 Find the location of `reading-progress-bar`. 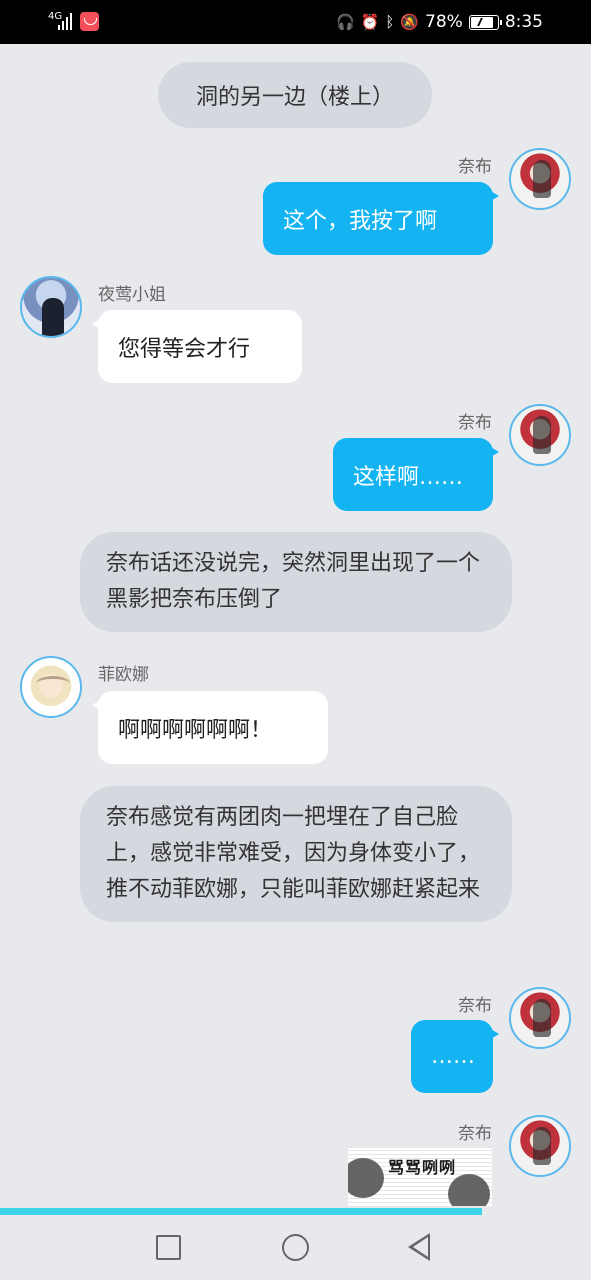

reading-progress-bar is located at coordinates (241, 1211).